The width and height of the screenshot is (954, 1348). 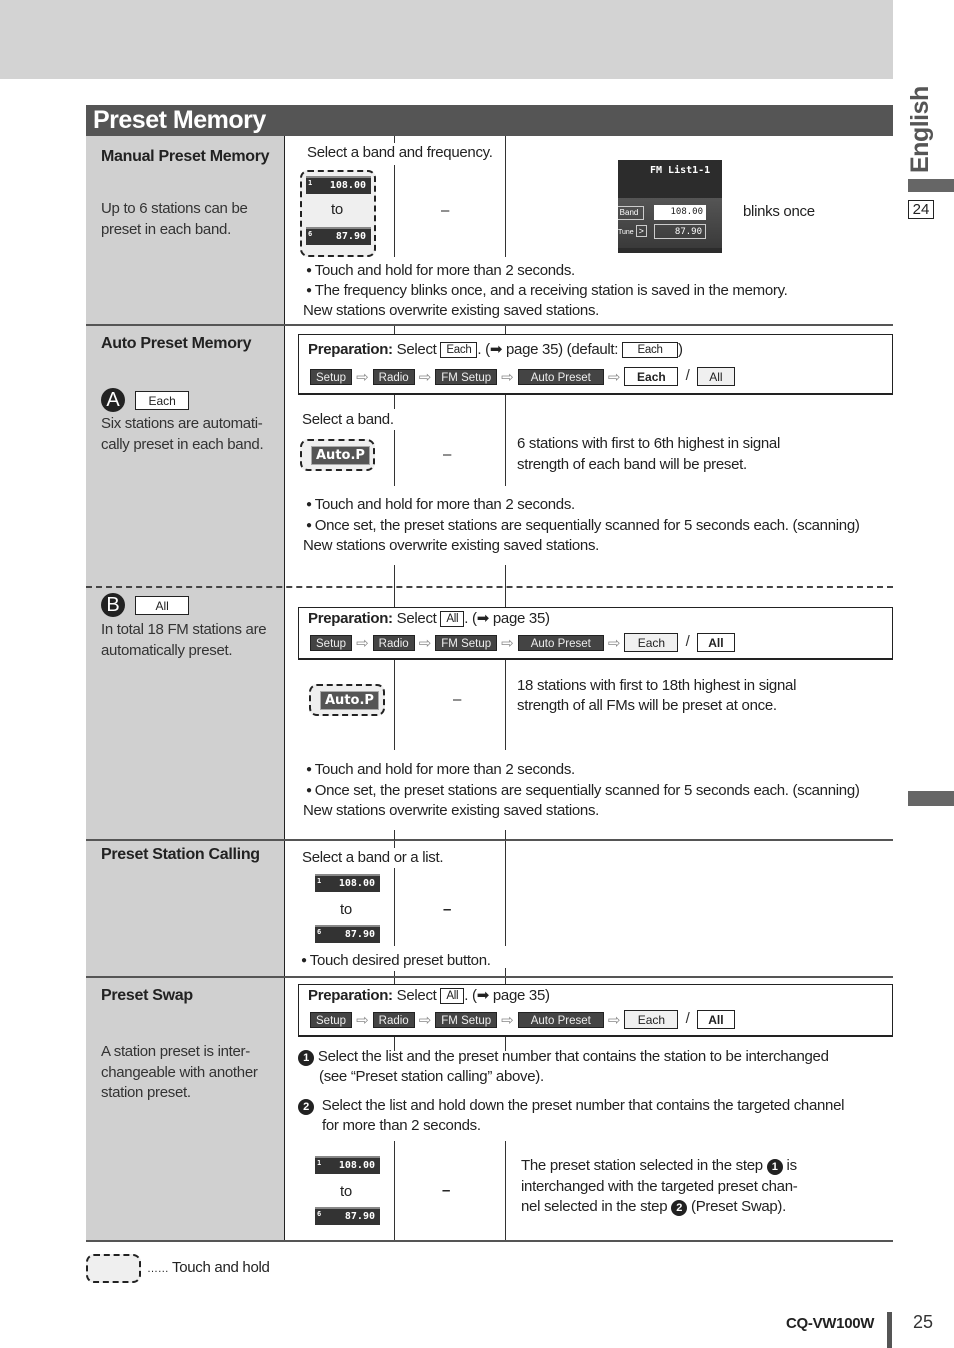 I want to click on page-ref-link: . (➡ page 35) (default:, so click(x=547, y=349).